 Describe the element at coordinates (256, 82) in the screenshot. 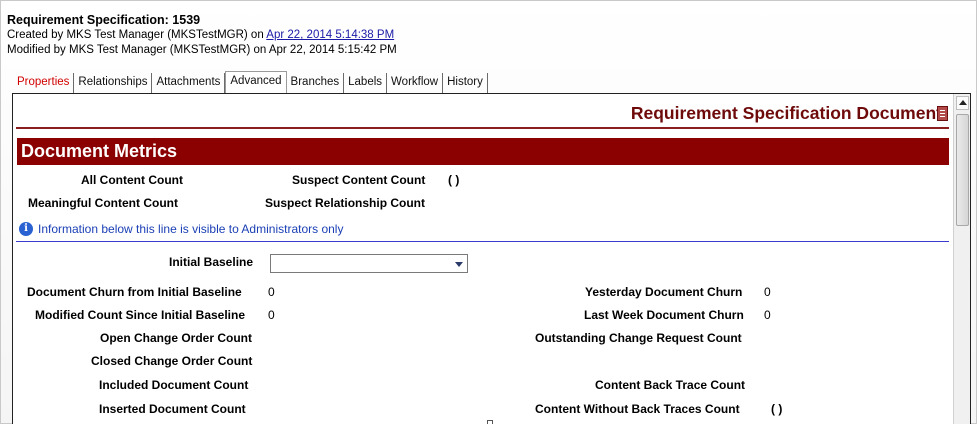

I see `tab-advanced: Advanced` at that location.